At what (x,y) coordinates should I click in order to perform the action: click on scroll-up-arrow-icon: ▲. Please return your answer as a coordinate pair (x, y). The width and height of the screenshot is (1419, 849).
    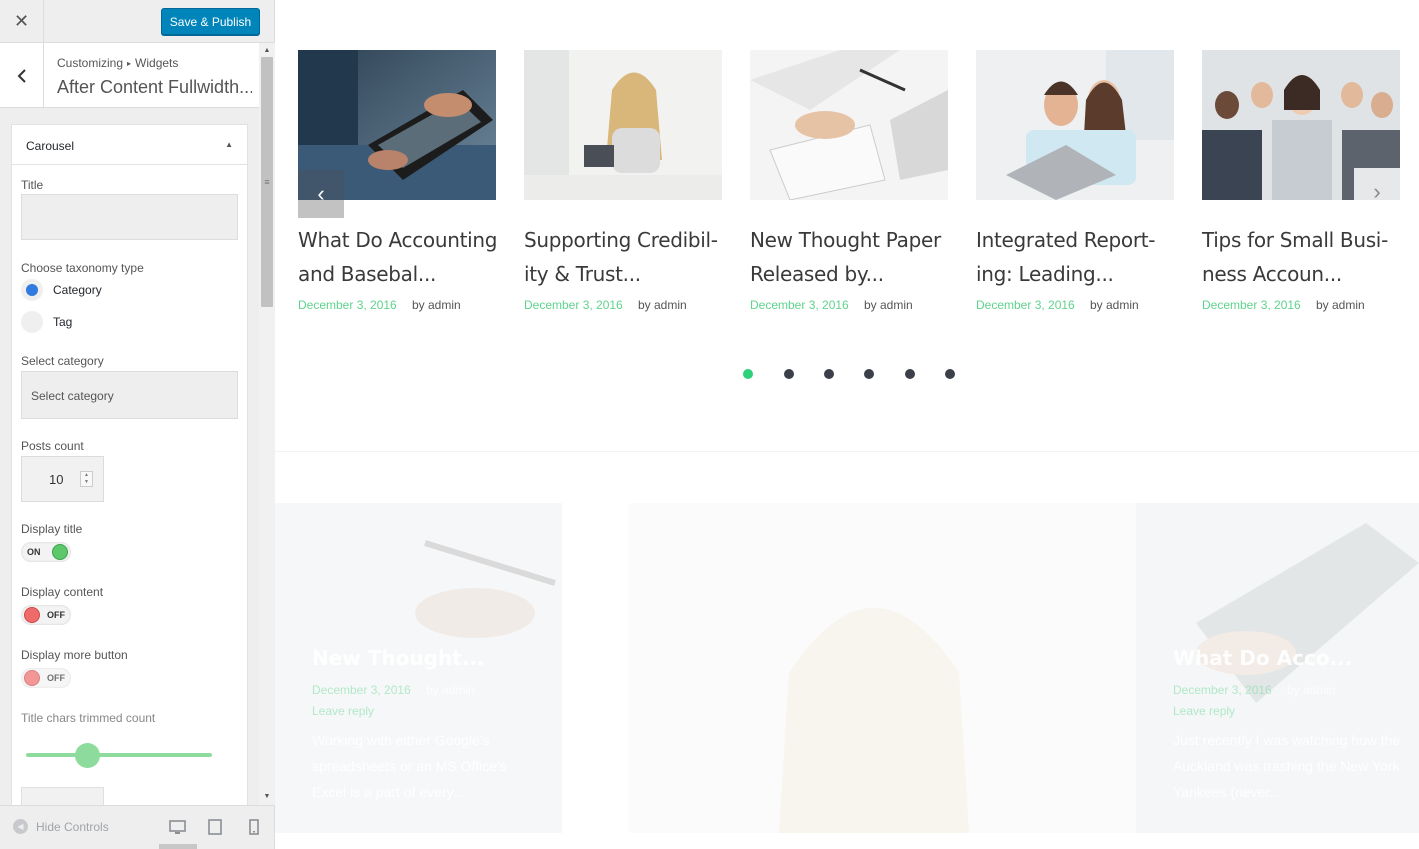
    Looking at the image, I should click on (267, 50).